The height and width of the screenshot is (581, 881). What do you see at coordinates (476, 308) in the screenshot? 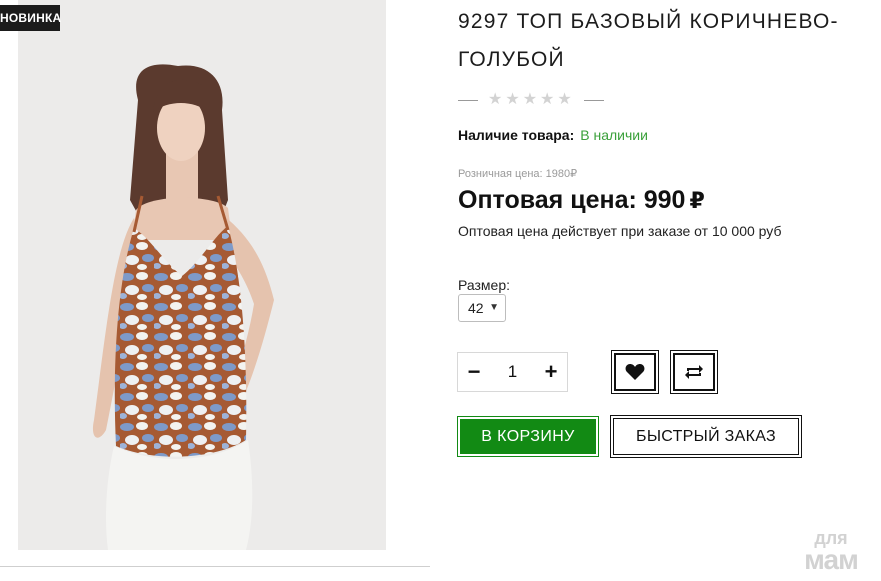
I see `size-selected-value: 42` at bounding box center [476, 308].